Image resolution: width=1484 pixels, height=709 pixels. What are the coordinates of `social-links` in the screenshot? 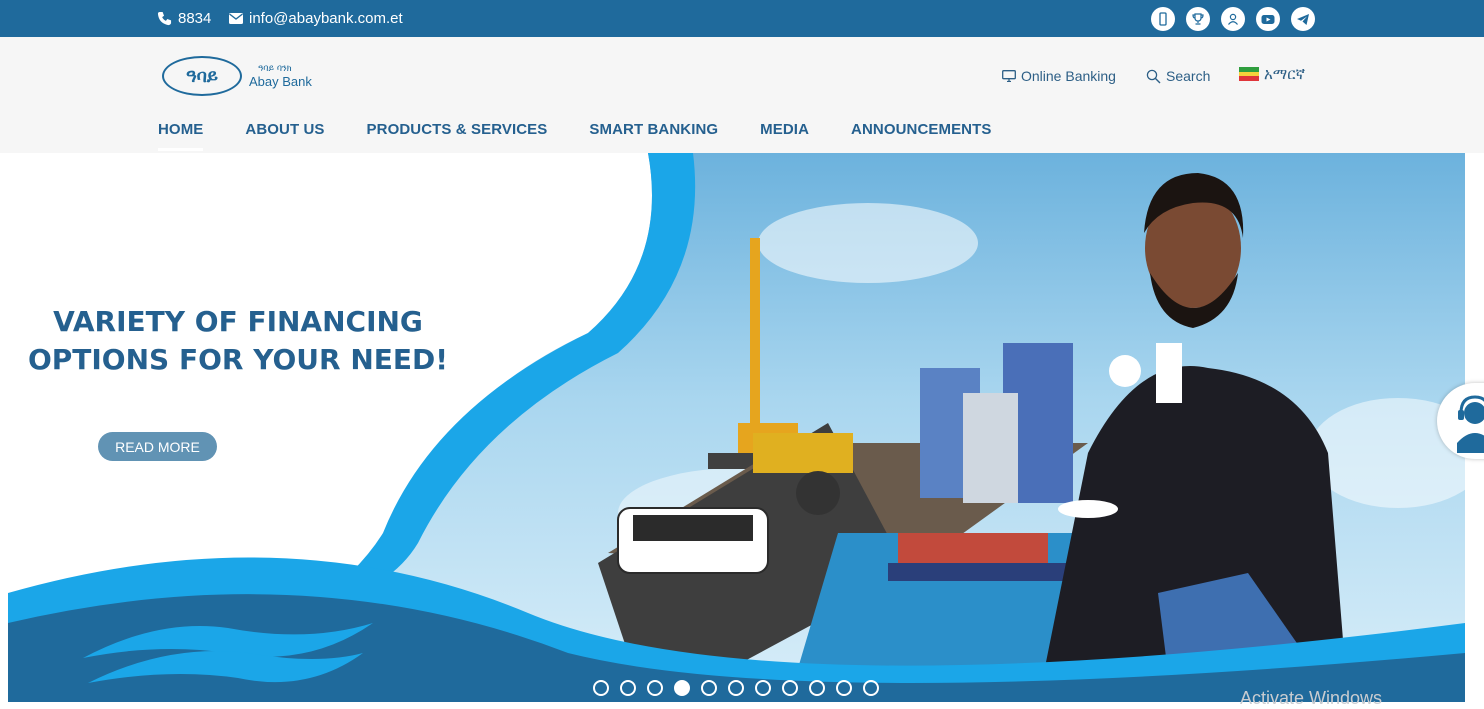 It's located at (1233, 19).